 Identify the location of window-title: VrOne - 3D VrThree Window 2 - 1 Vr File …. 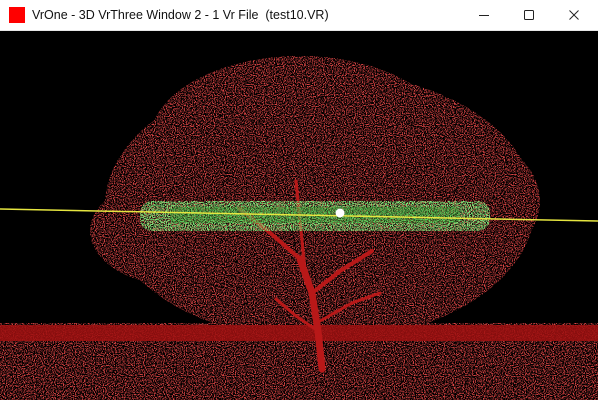
(180, 15).